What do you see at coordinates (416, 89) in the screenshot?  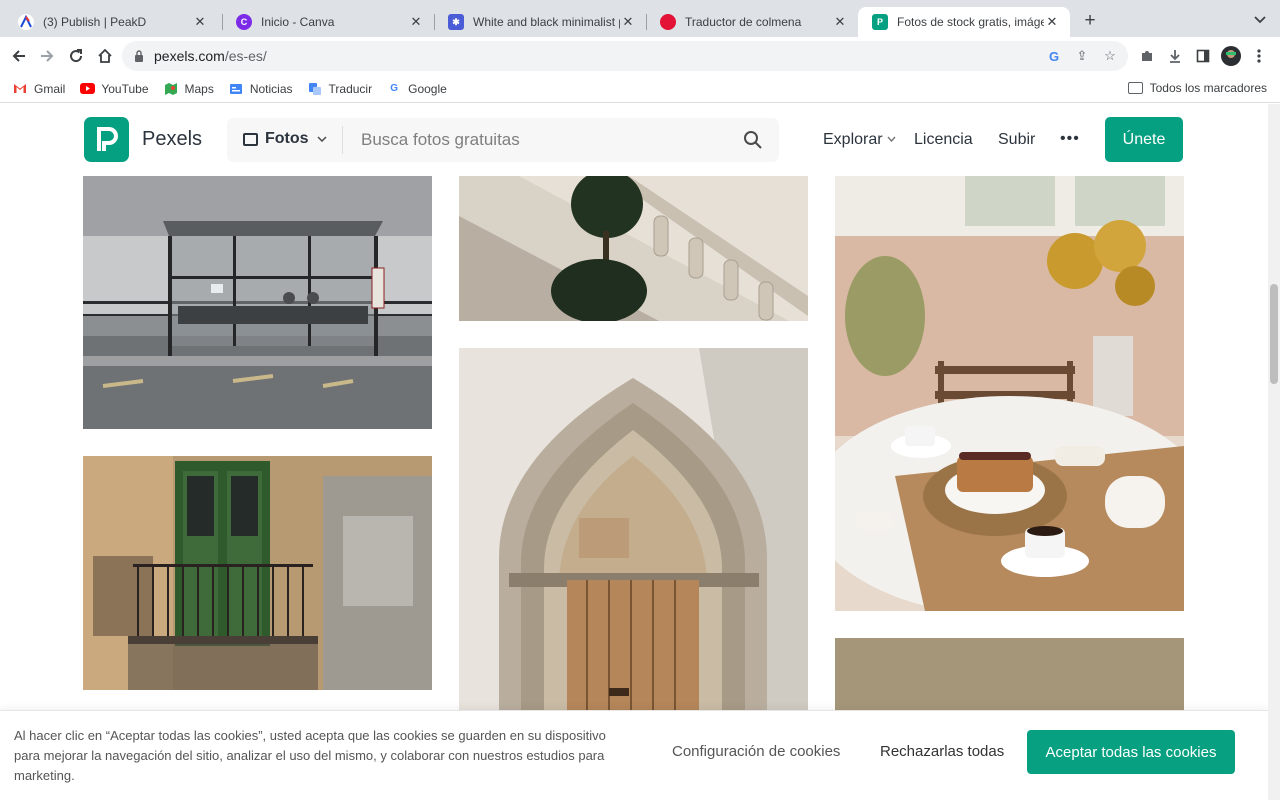 I see `bookmark-google: G Google` at bounding box center [416, 89].